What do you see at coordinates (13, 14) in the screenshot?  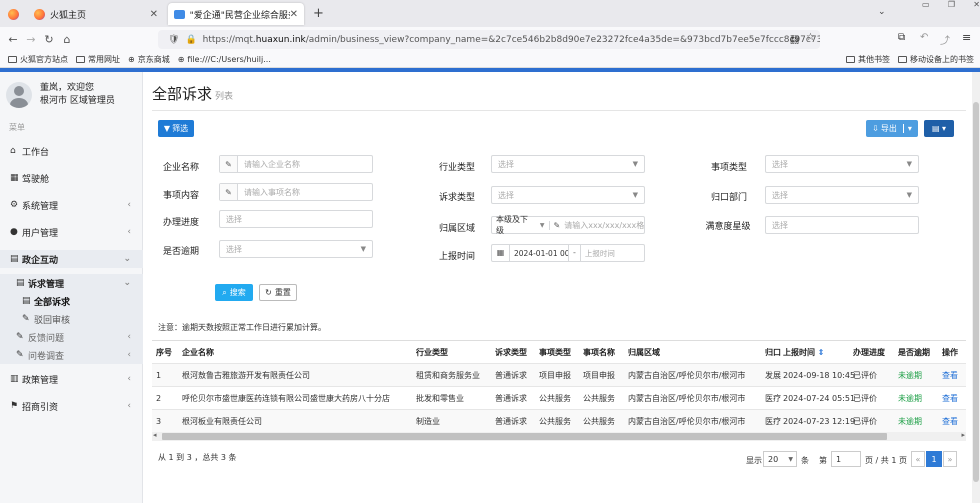 I see `firefox-menu-tab` at bounding box center [13, 14].